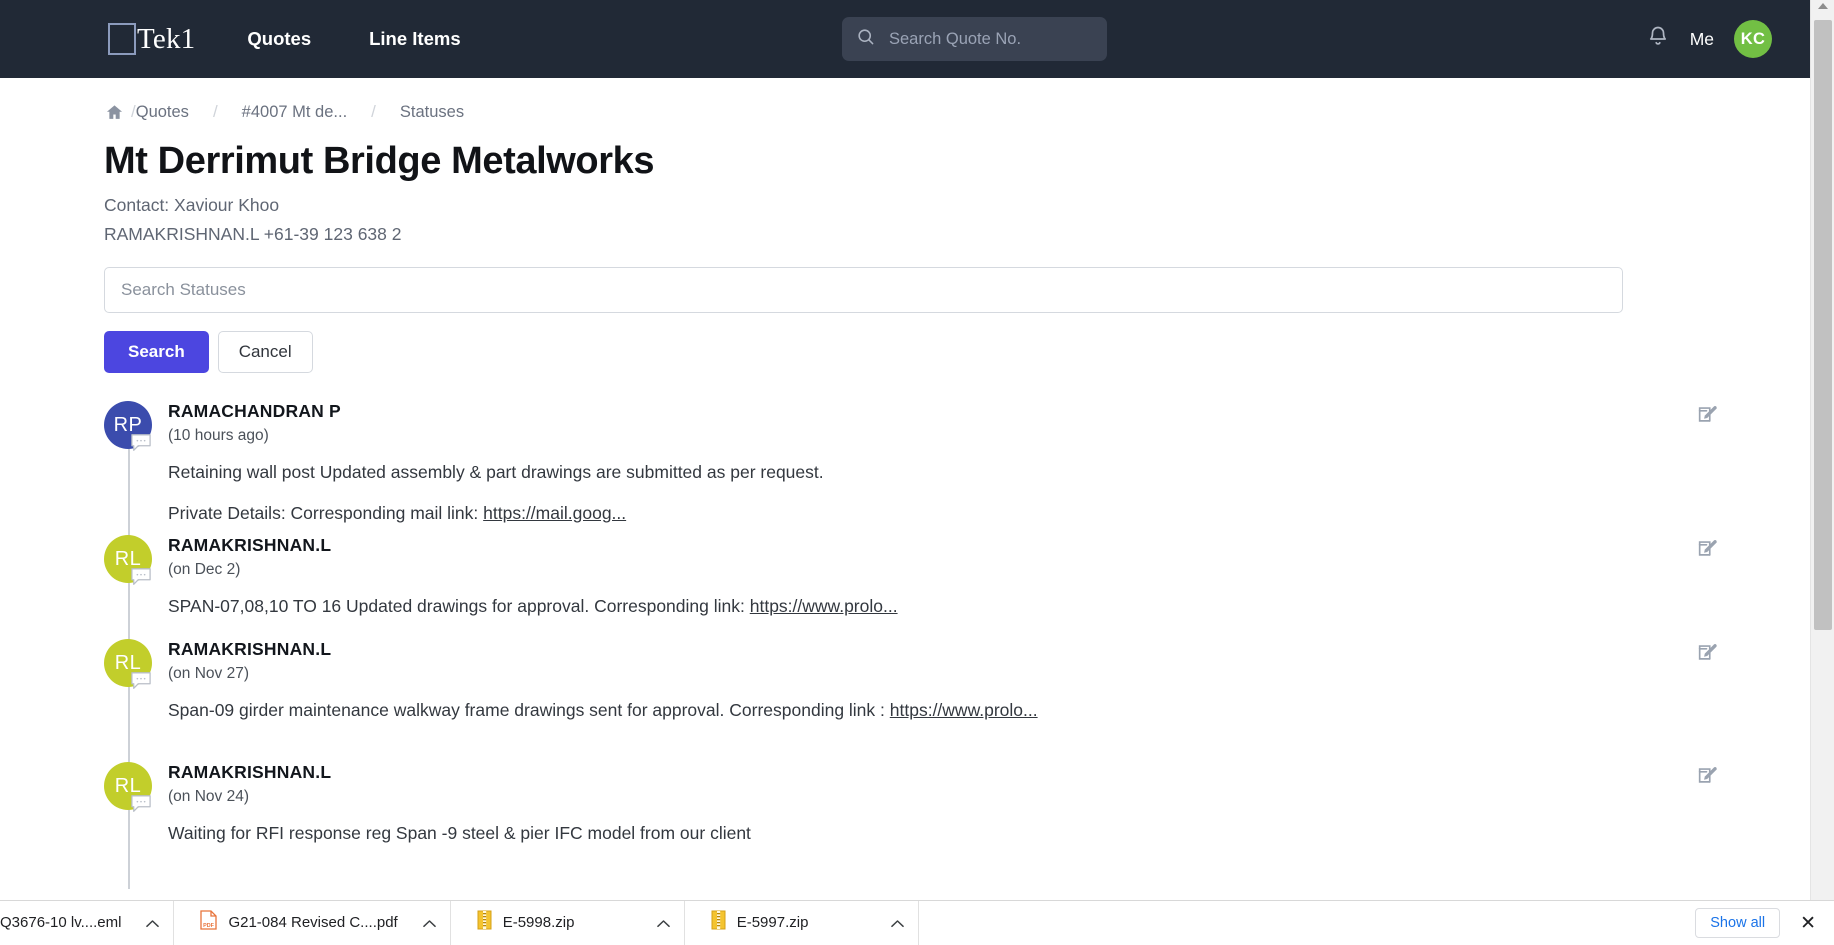 The width and height of the screenshot is (1834, 945). What do you see at coordinates (1658, 39) in the screenshot?
I see `bell-icon` at bounding box center [1658, 39].